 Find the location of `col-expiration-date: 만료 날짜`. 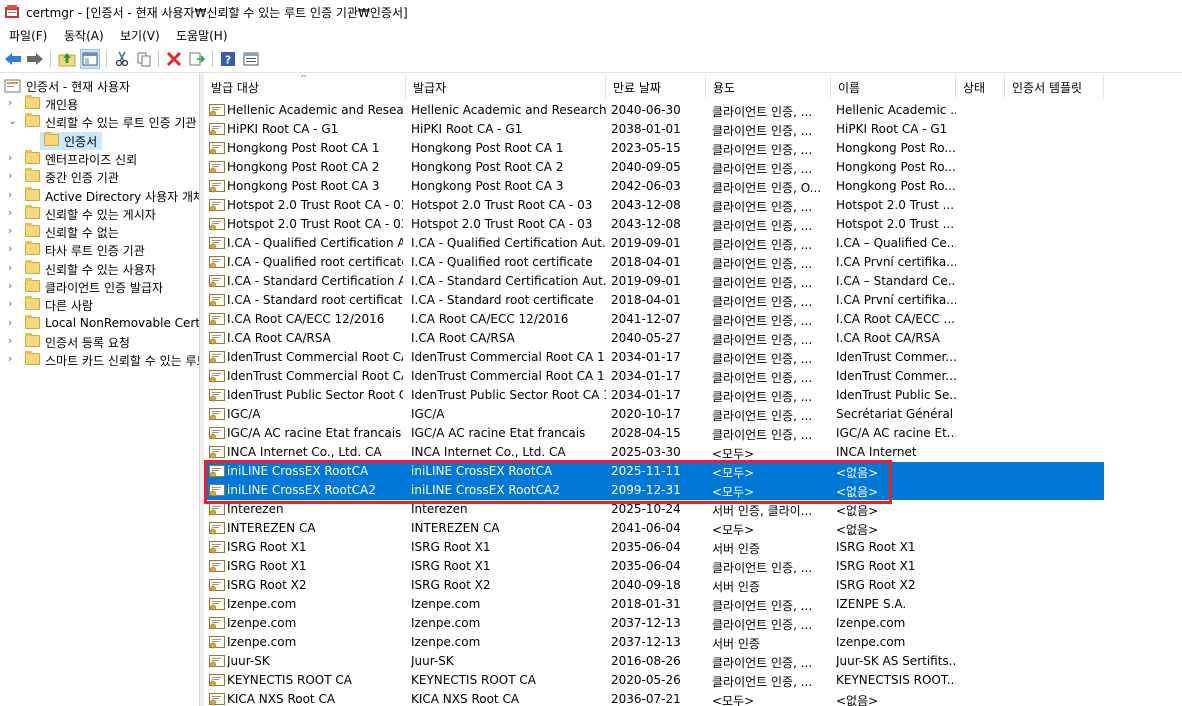

col-expiration-date: 만료 날짜 is located at coordinates (656, 87).